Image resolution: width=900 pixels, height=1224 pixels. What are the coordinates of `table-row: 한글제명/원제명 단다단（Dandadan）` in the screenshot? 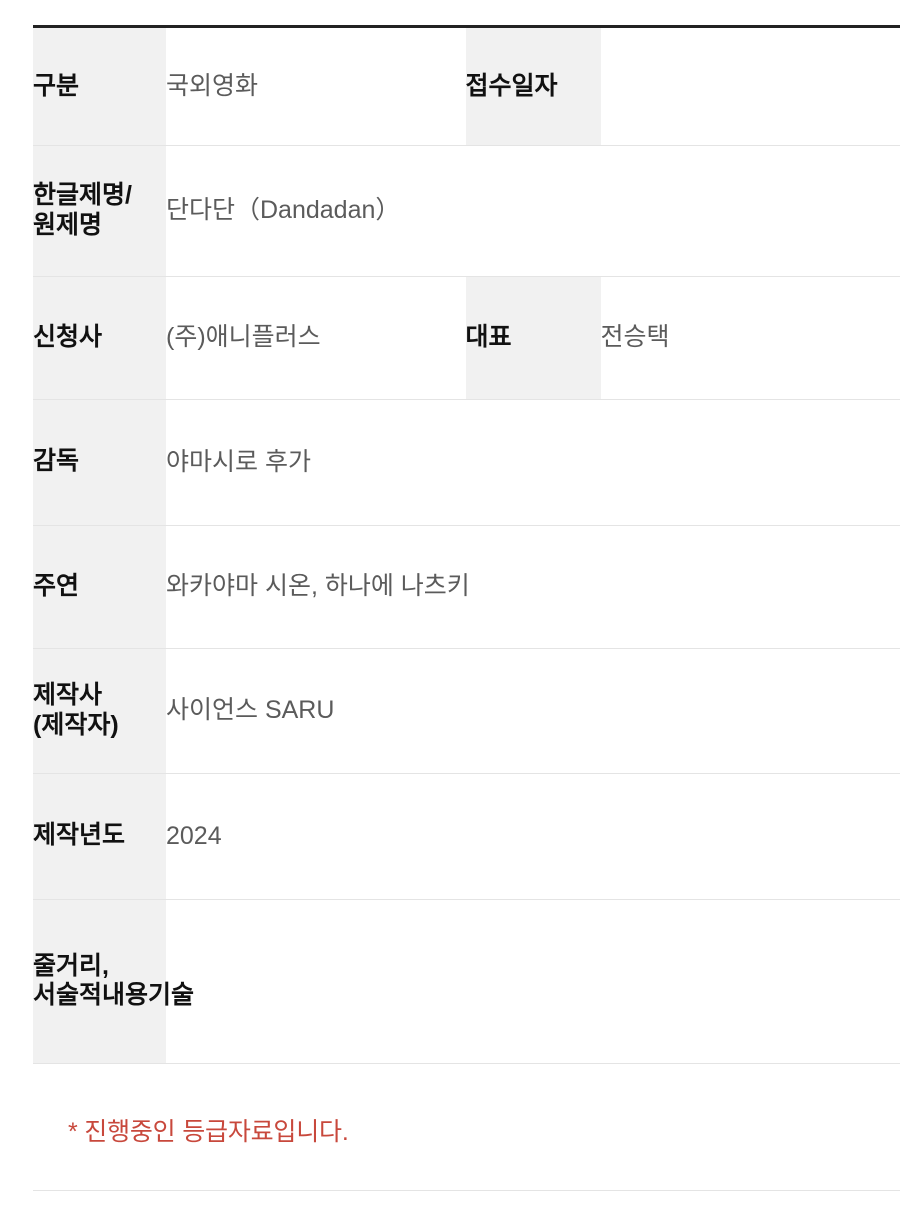 It's located at (466, 210).